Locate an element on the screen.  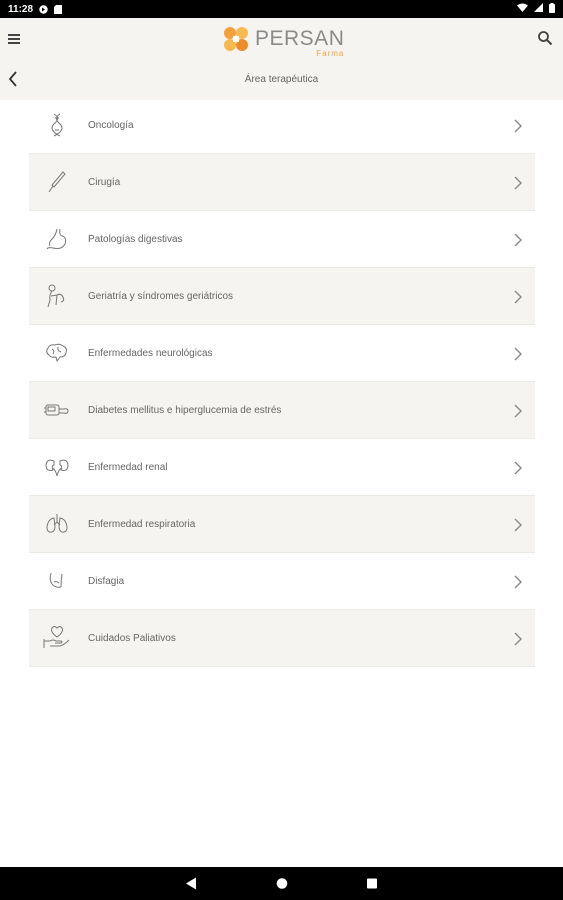
list-item-geriatria: Geriatría y síndromes geriátricos is located at coordinates (282, 296).